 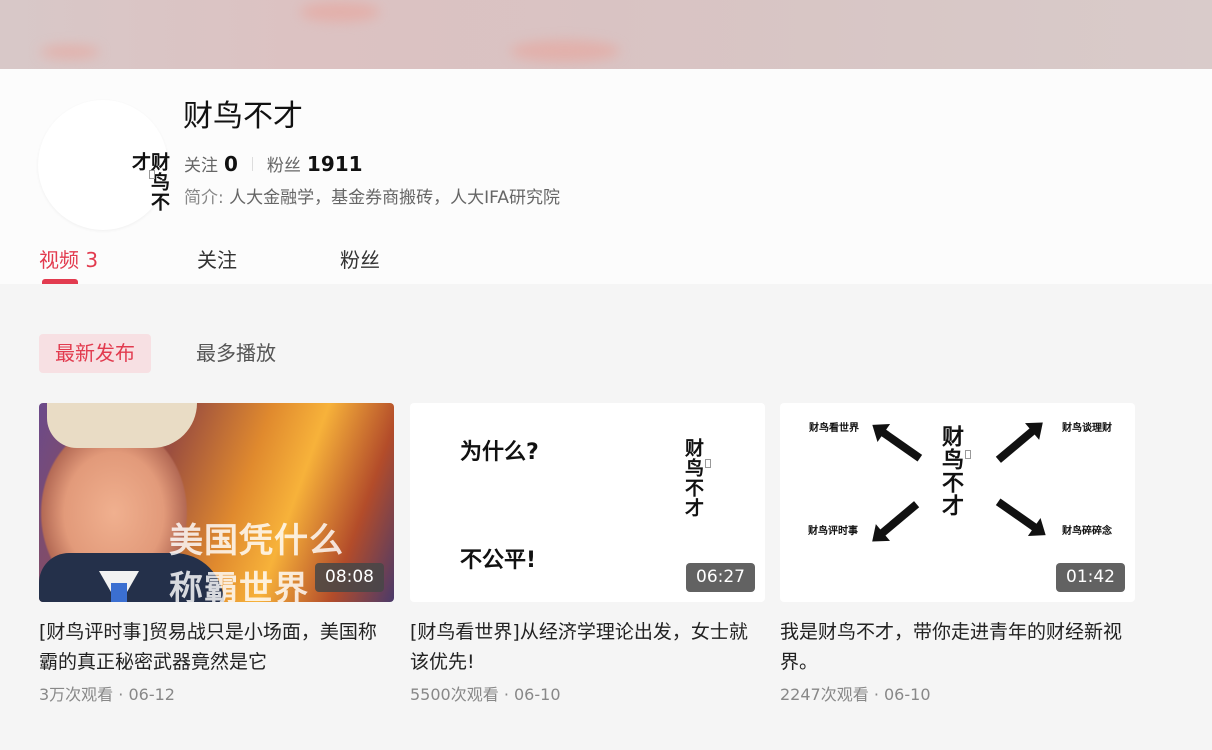 I want to click on thumbnail-label-world: 财鸟看世界, so click(x=834, y=428).